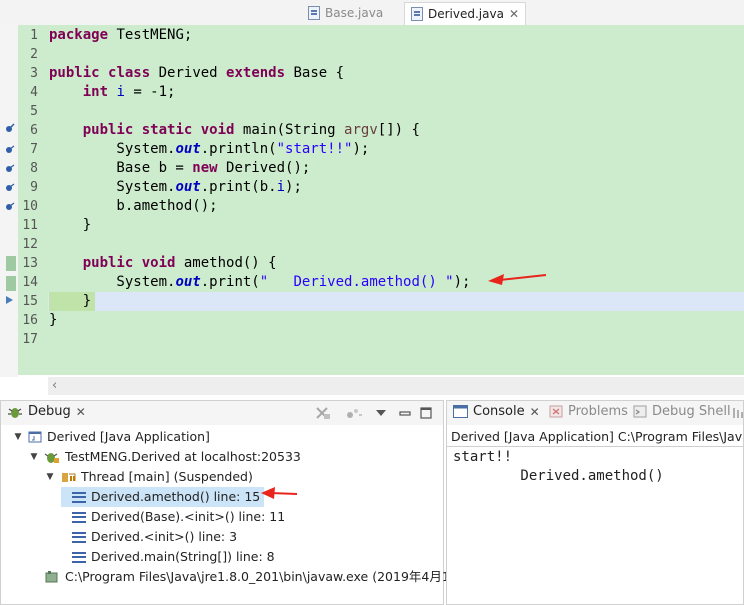  Describe the element at coordinates (183, 556) in the screenshot. I see `tree-item-label: Derived.main(String[]) line: 8` at that location.